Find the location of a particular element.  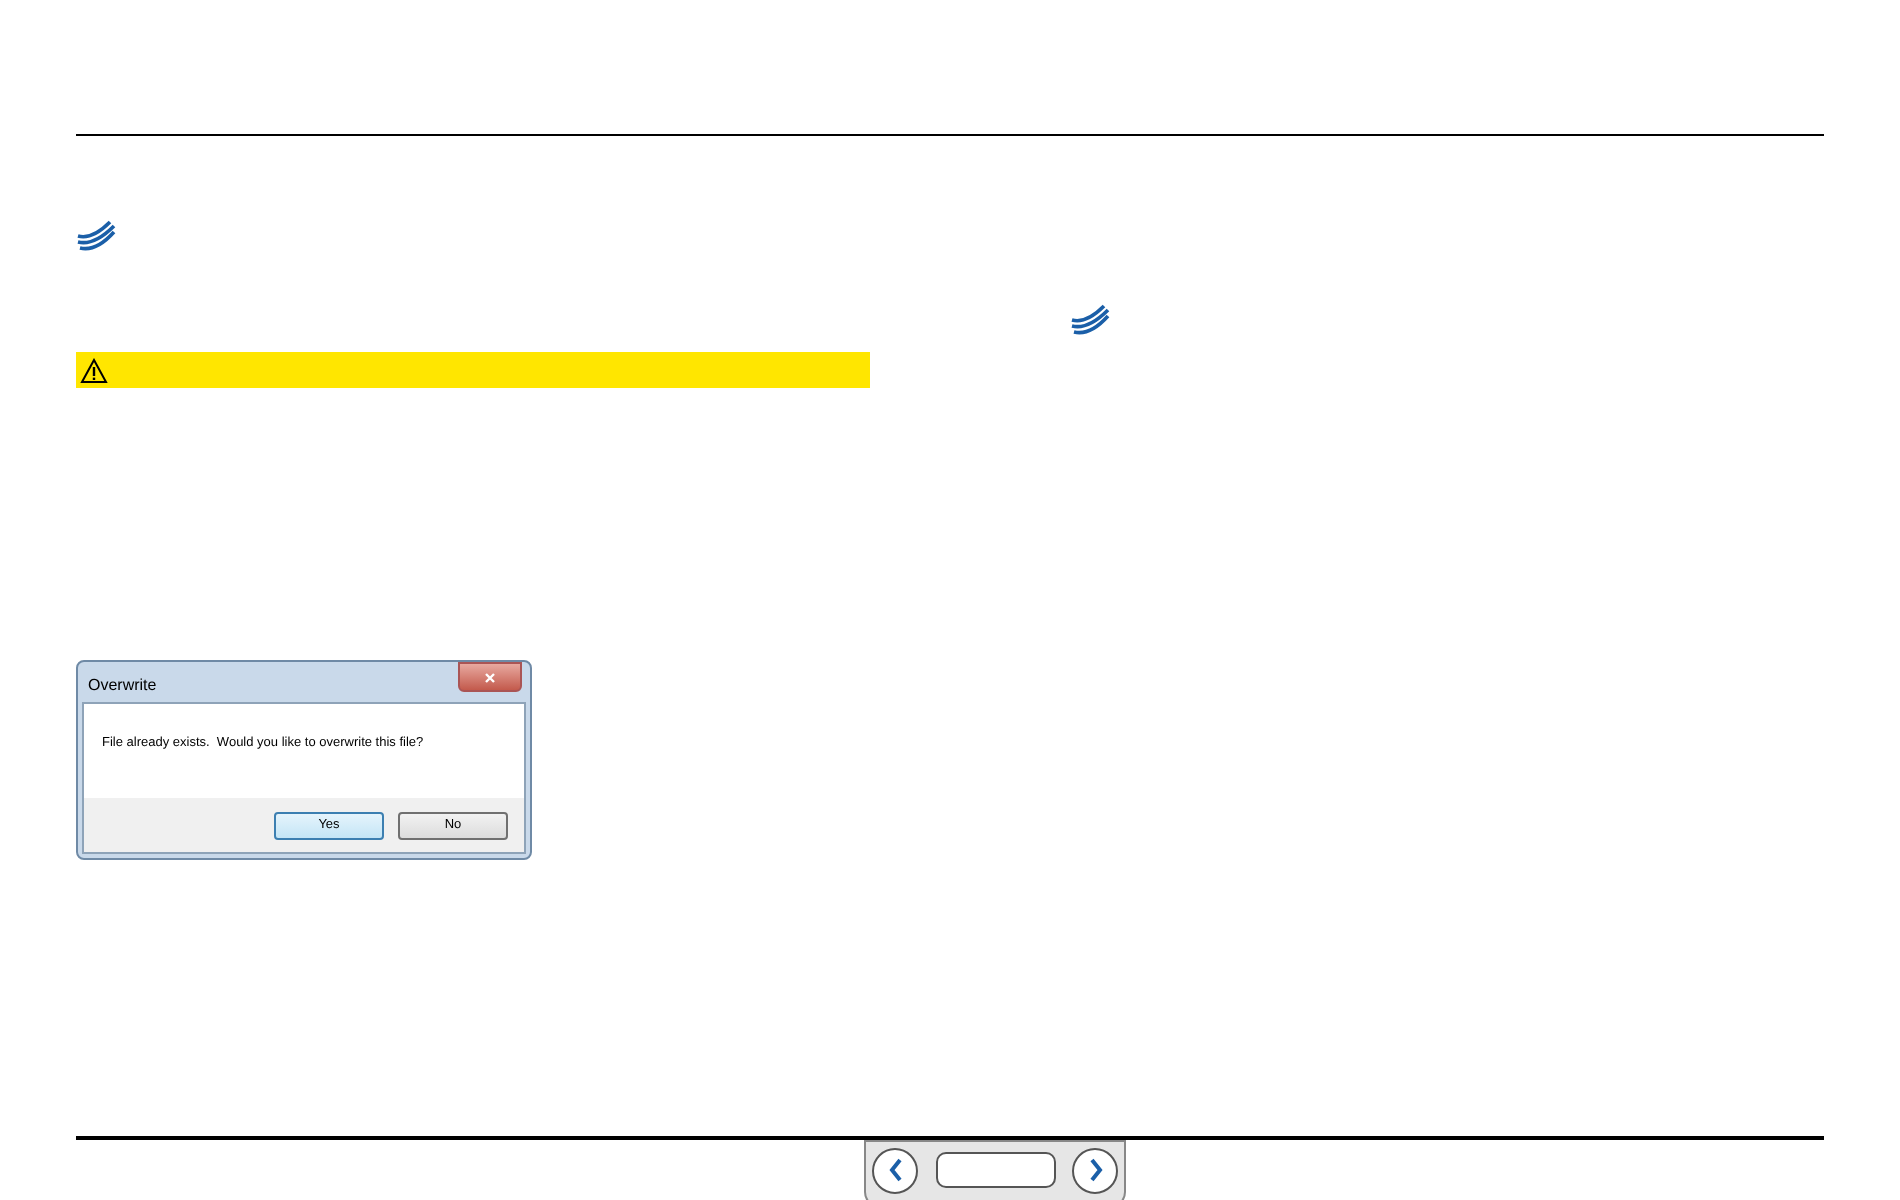

next-page-button is located at coordinates (1095, 1170).